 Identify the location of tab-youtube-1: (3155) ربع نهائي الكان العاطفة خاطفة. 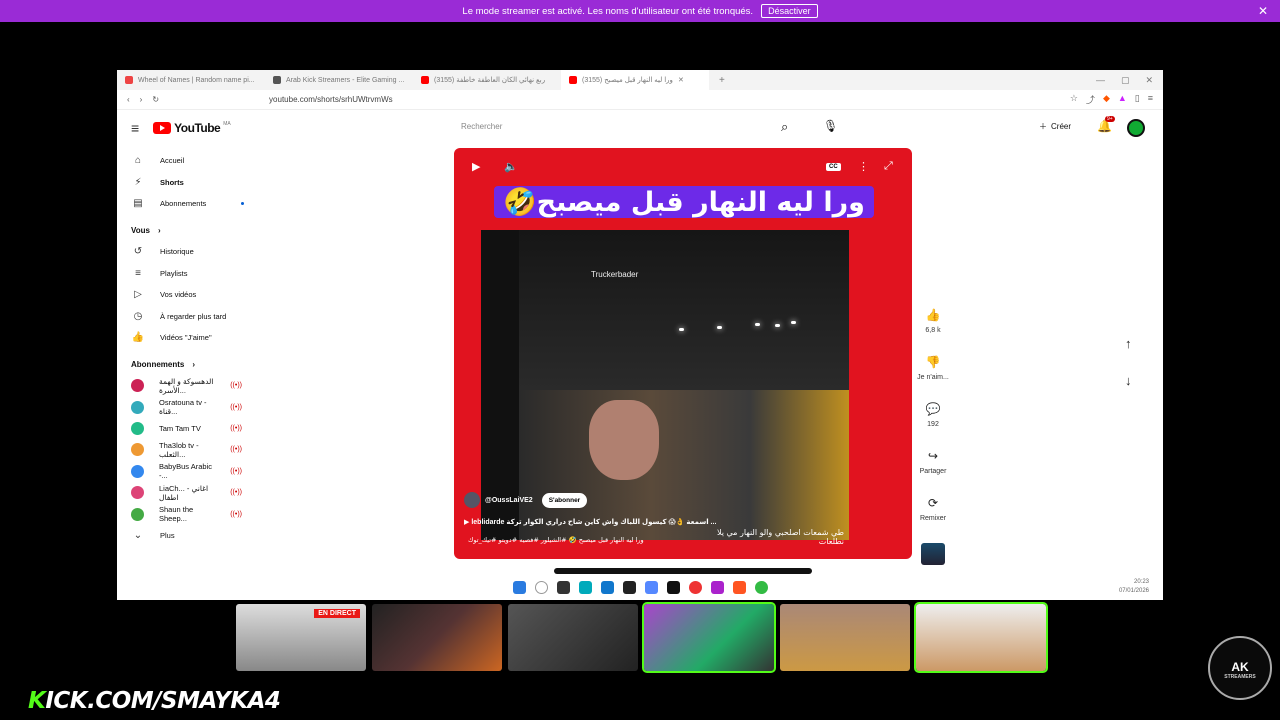
(487, 80).